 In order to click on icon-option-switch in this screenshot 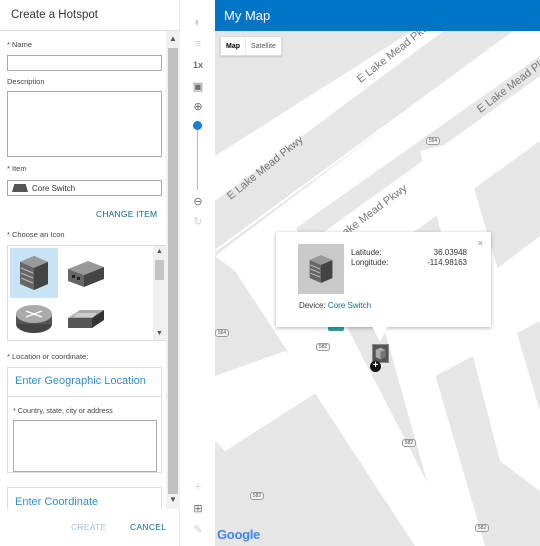, I will do `click(86, 317)`.